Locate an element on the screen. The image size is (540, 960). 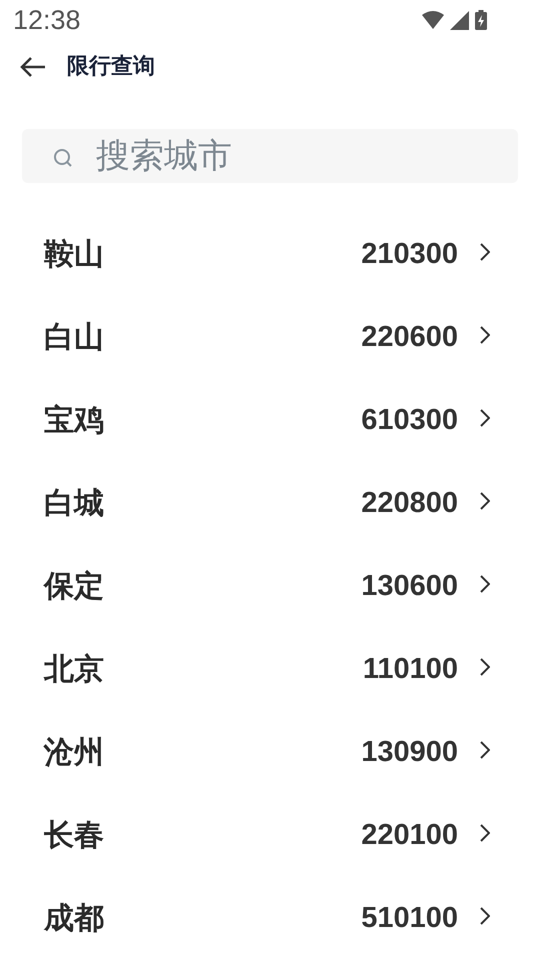
city-name: 保定 is located at coordinates (74, 587).